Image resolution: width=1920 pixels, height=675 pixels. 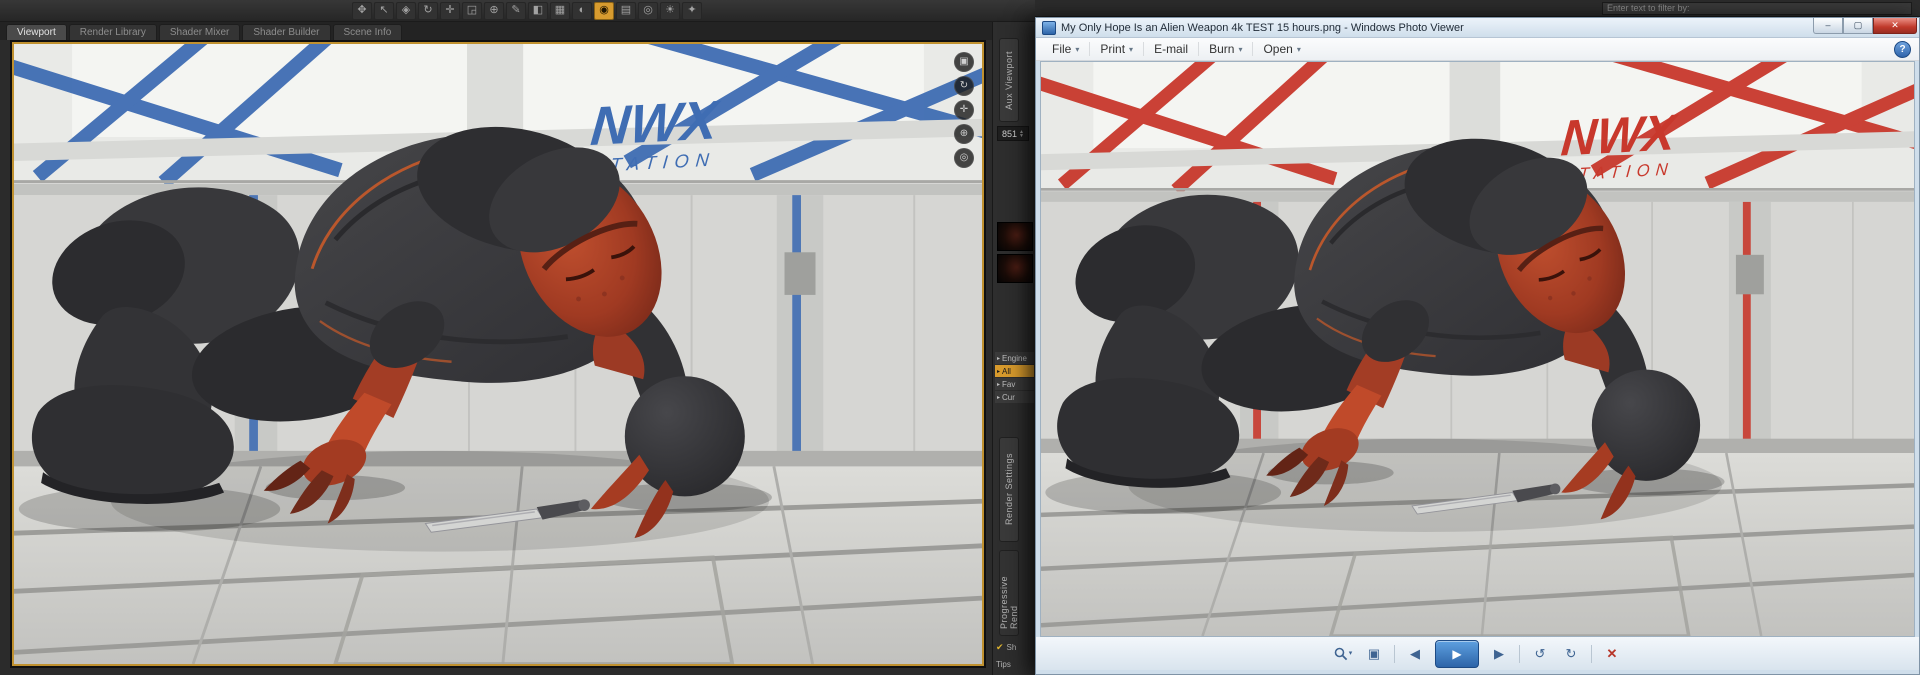 I want to click on actual-size-button: ▣, so click(x=1374, y=654).